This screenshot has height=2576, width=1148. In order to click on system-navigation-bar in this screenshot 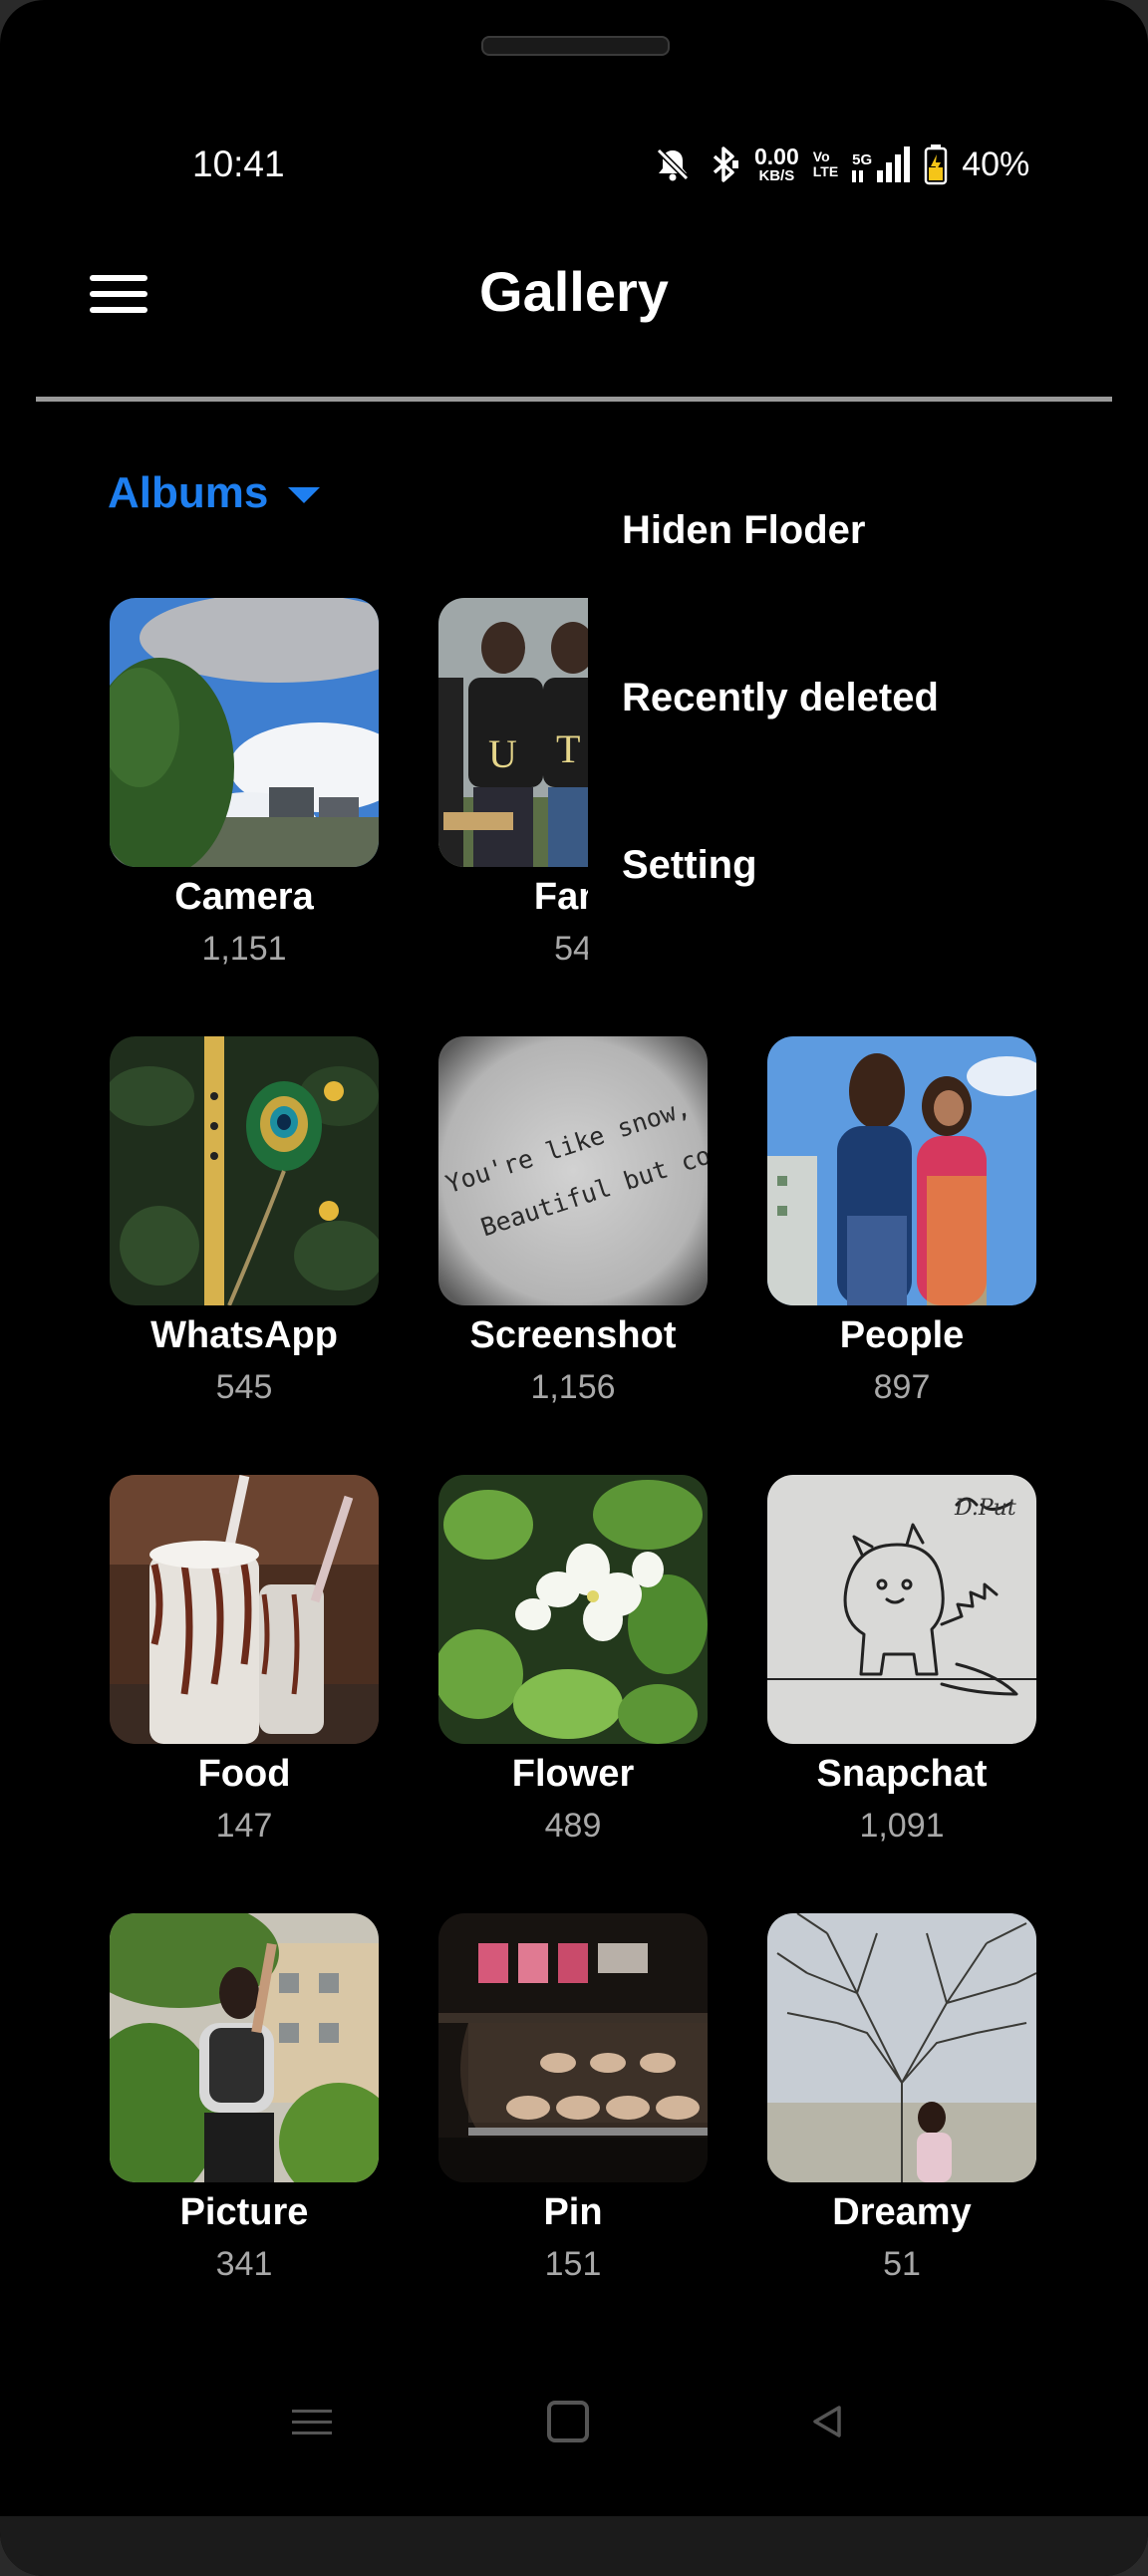, I will do `click(574, 2421)`.